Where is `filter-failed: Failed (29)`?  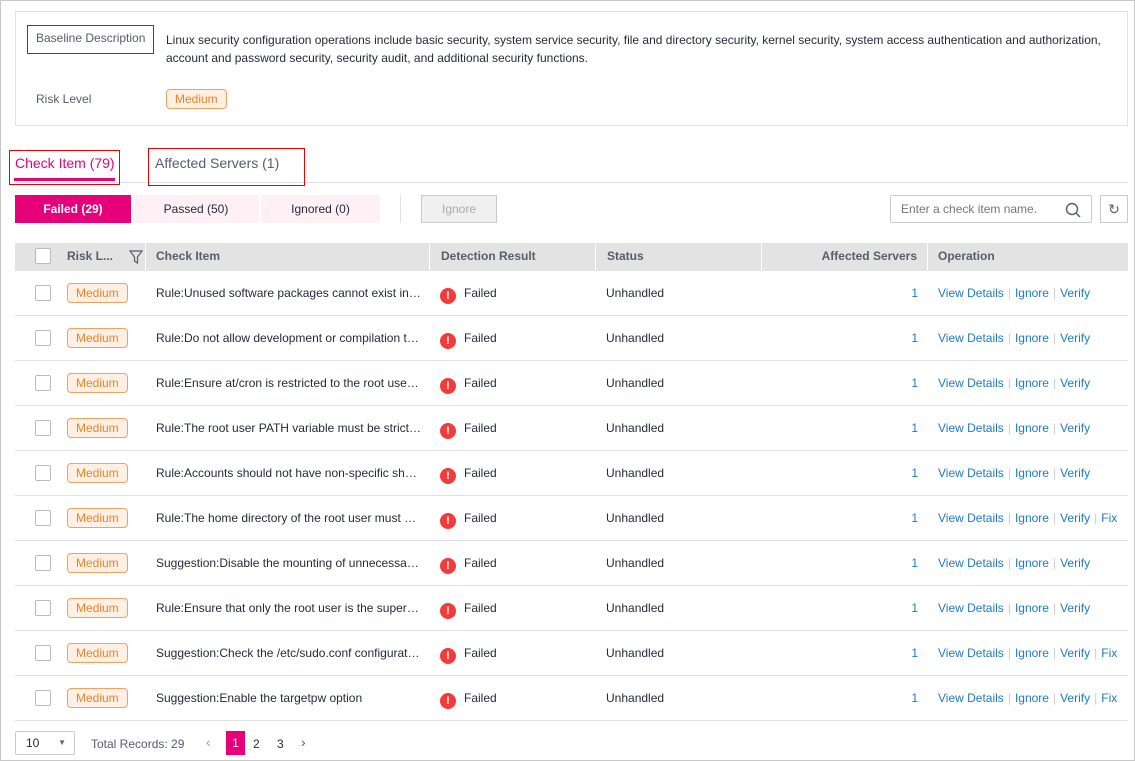
filter-failed: Failed (29) is located at coordinates (73, 209).